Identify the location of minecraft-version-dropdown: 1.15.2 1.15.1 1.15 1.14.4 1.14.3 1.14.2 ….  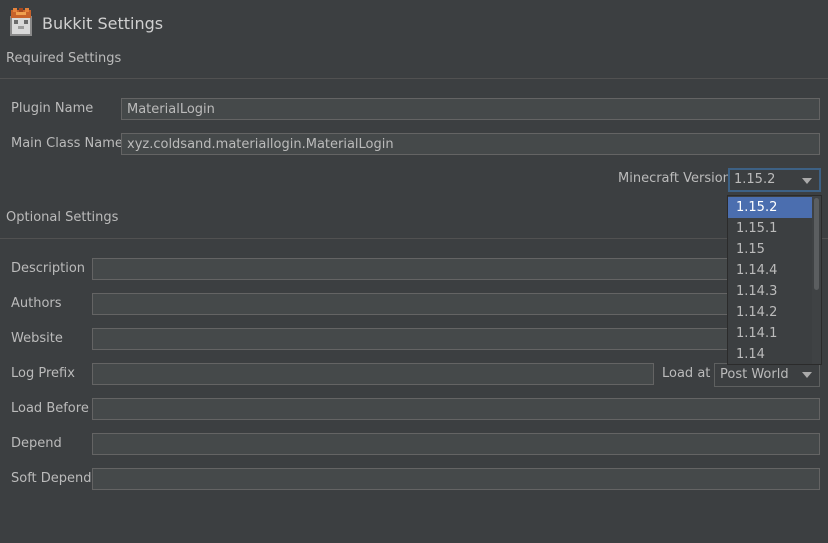
(774, 280).